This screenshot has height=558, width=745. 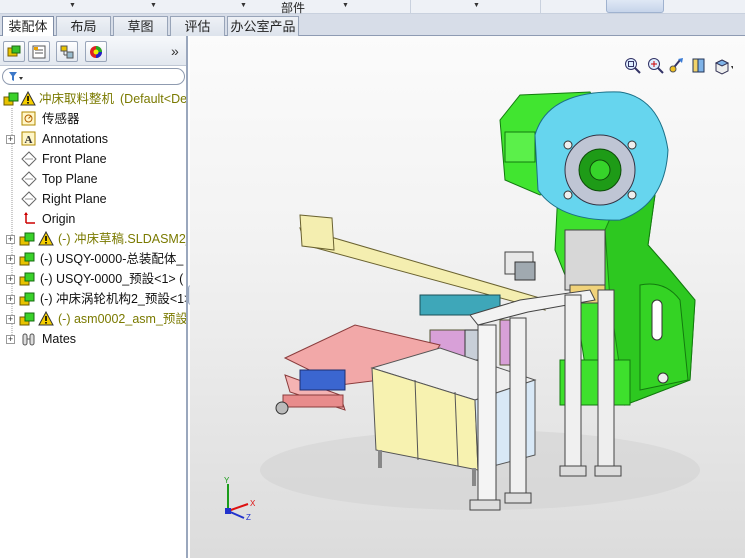 I want to click on tree-item-label: 传感器, so click(x=61, y=119).